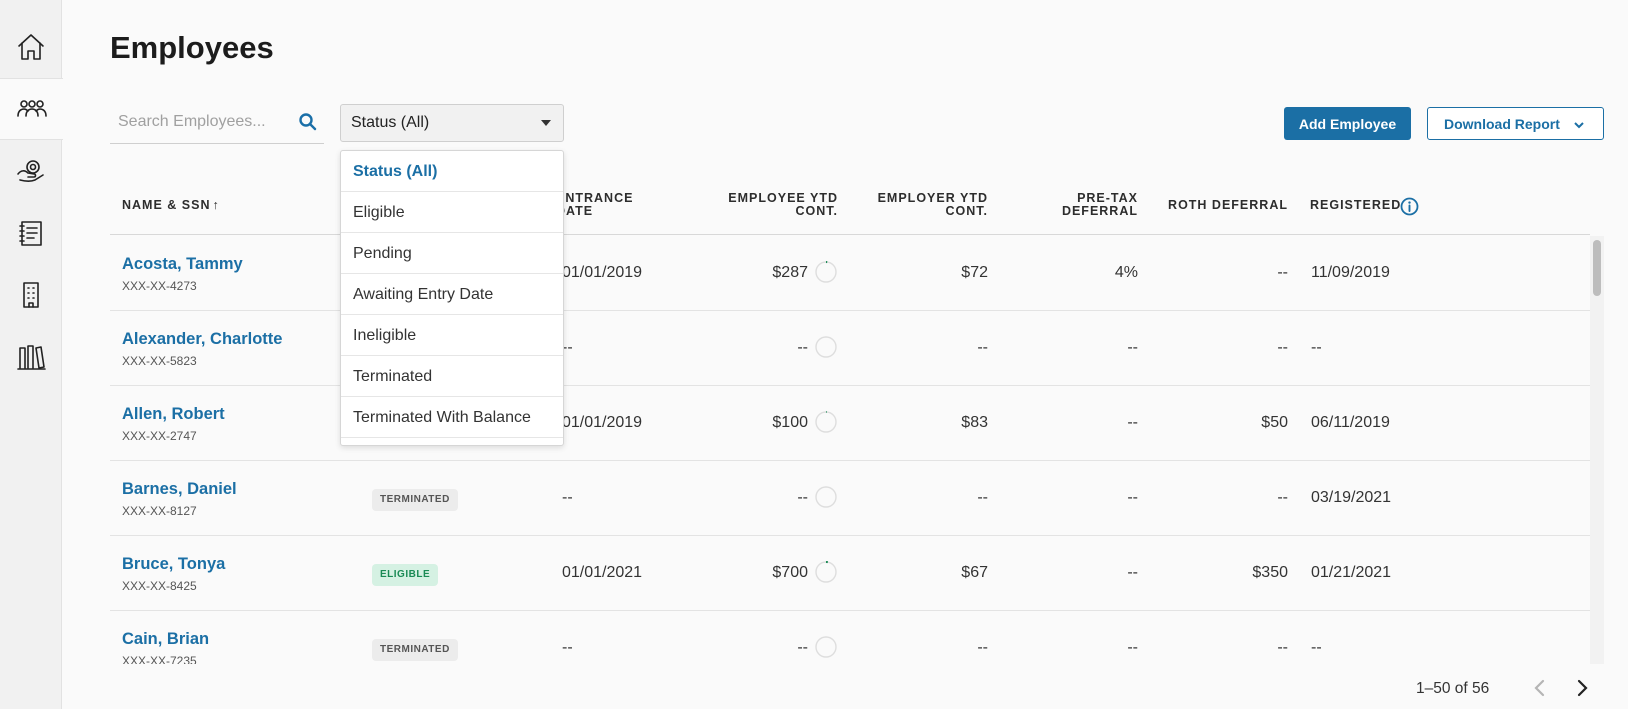  I want to click on previous-page-button, so click(1540, 688).